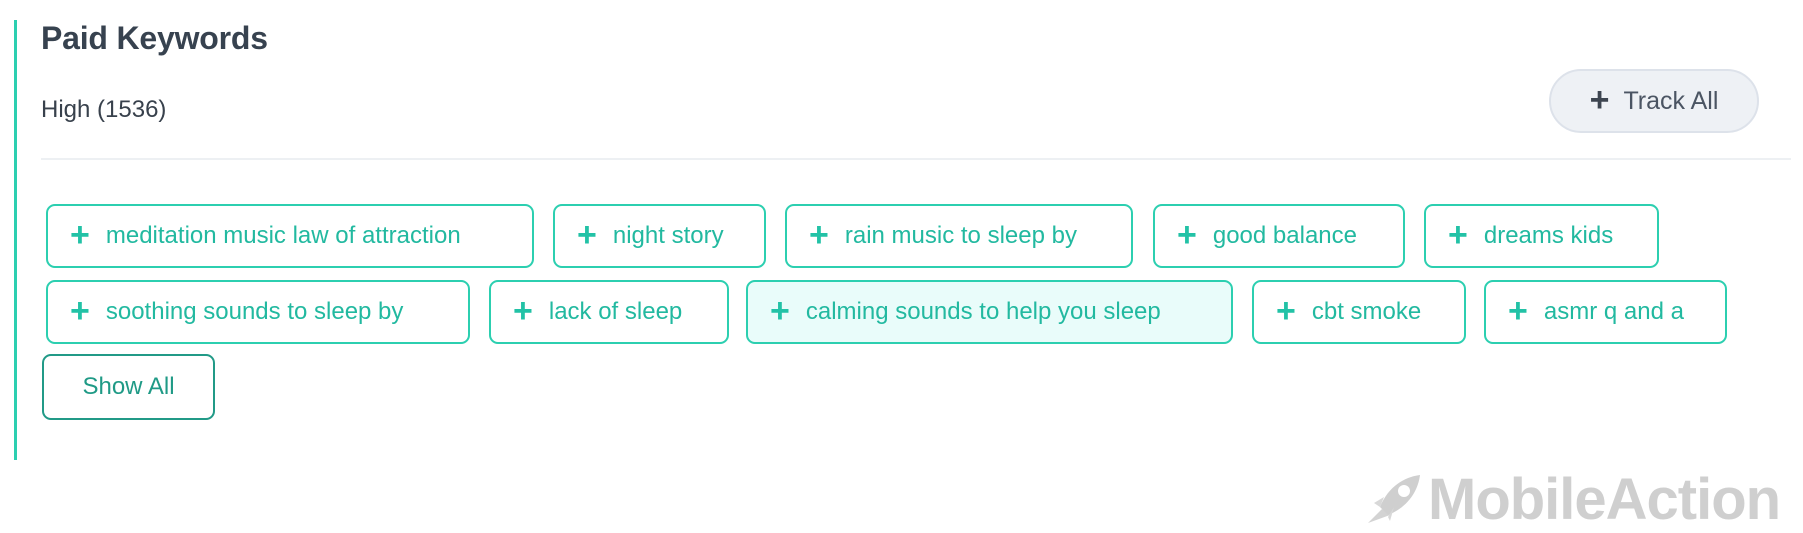 Image resolution: width=1803 pixels, height=533 pixels. What do you see at coordinates (615, 311) in the screenshot?
I see `keyword-label: lack of sleep` at bounding box center [615, 311].